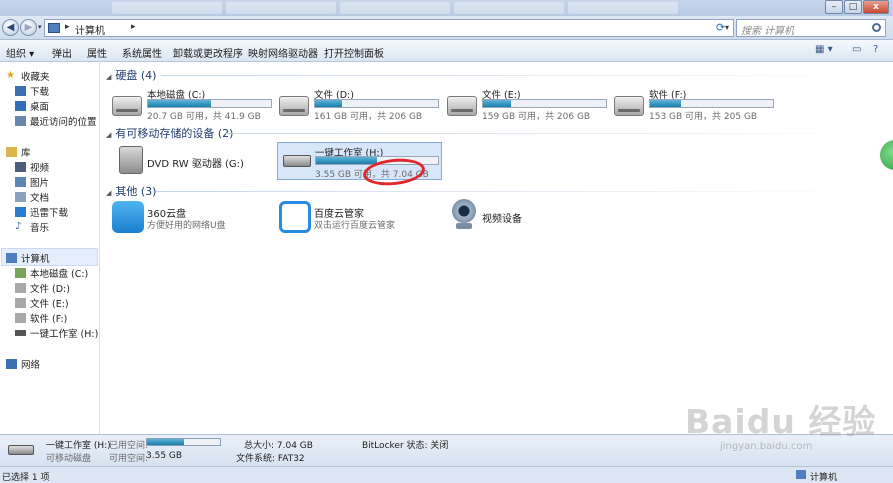 The image size is (893, 483). I want to click on nav-label: 计算机, so click(35, 259).